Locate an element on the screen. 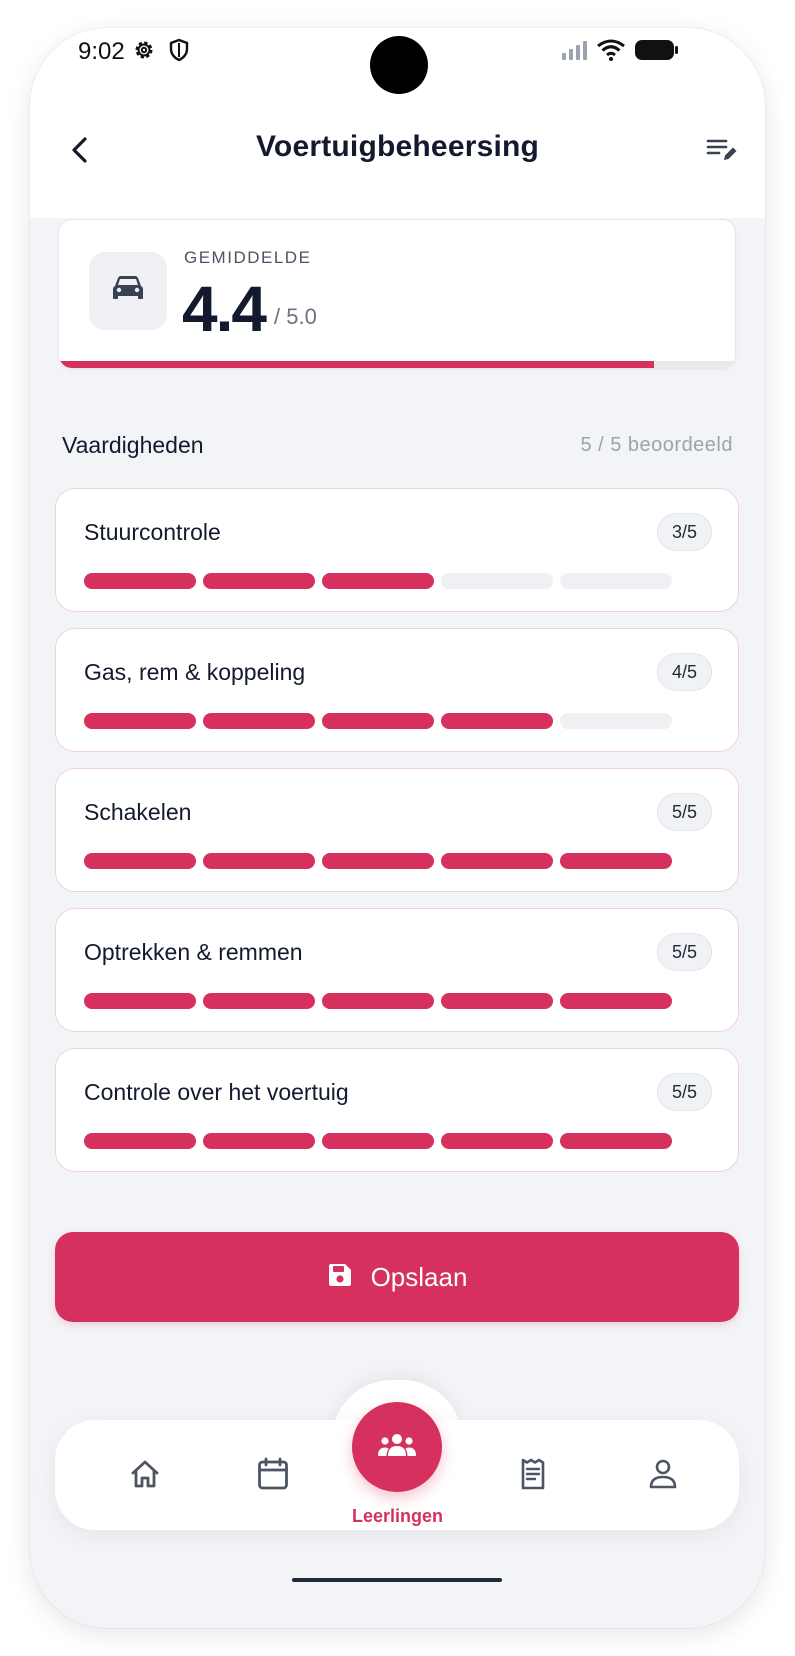  skills-rated-count: 5 / 5 beoordeeld is located at coordinates (656, 445).